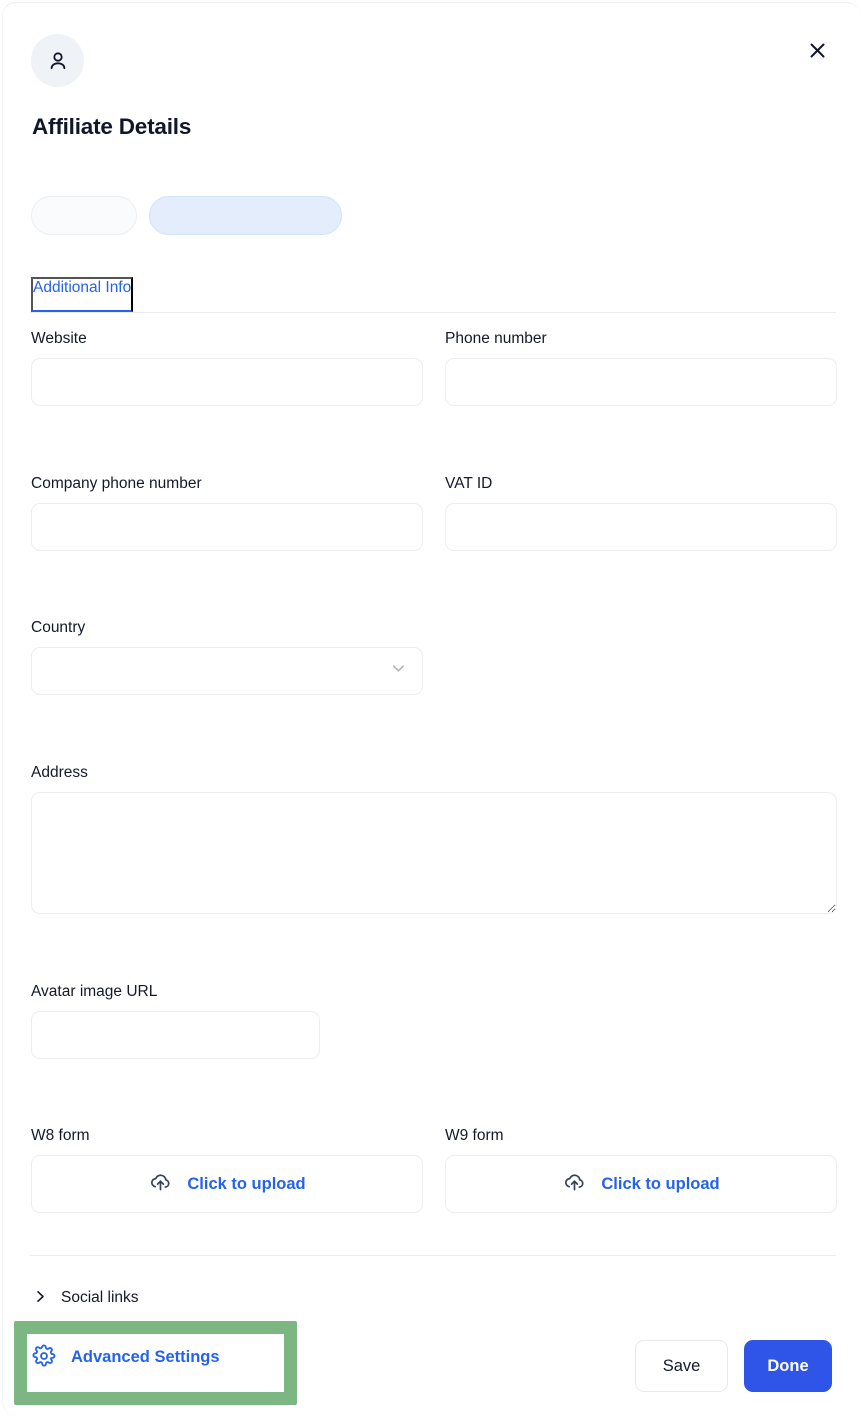 Image resolution: width=862 pixels, height=1418 pixels. I want to click on field-website-label: Website, so click(59, 338).